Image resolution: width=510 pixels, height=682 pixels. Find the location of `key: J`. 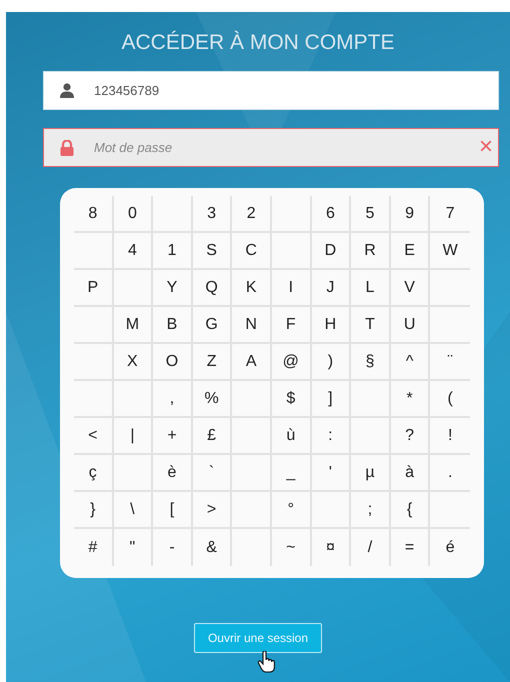

key: J is located at coordinates (332, 289).